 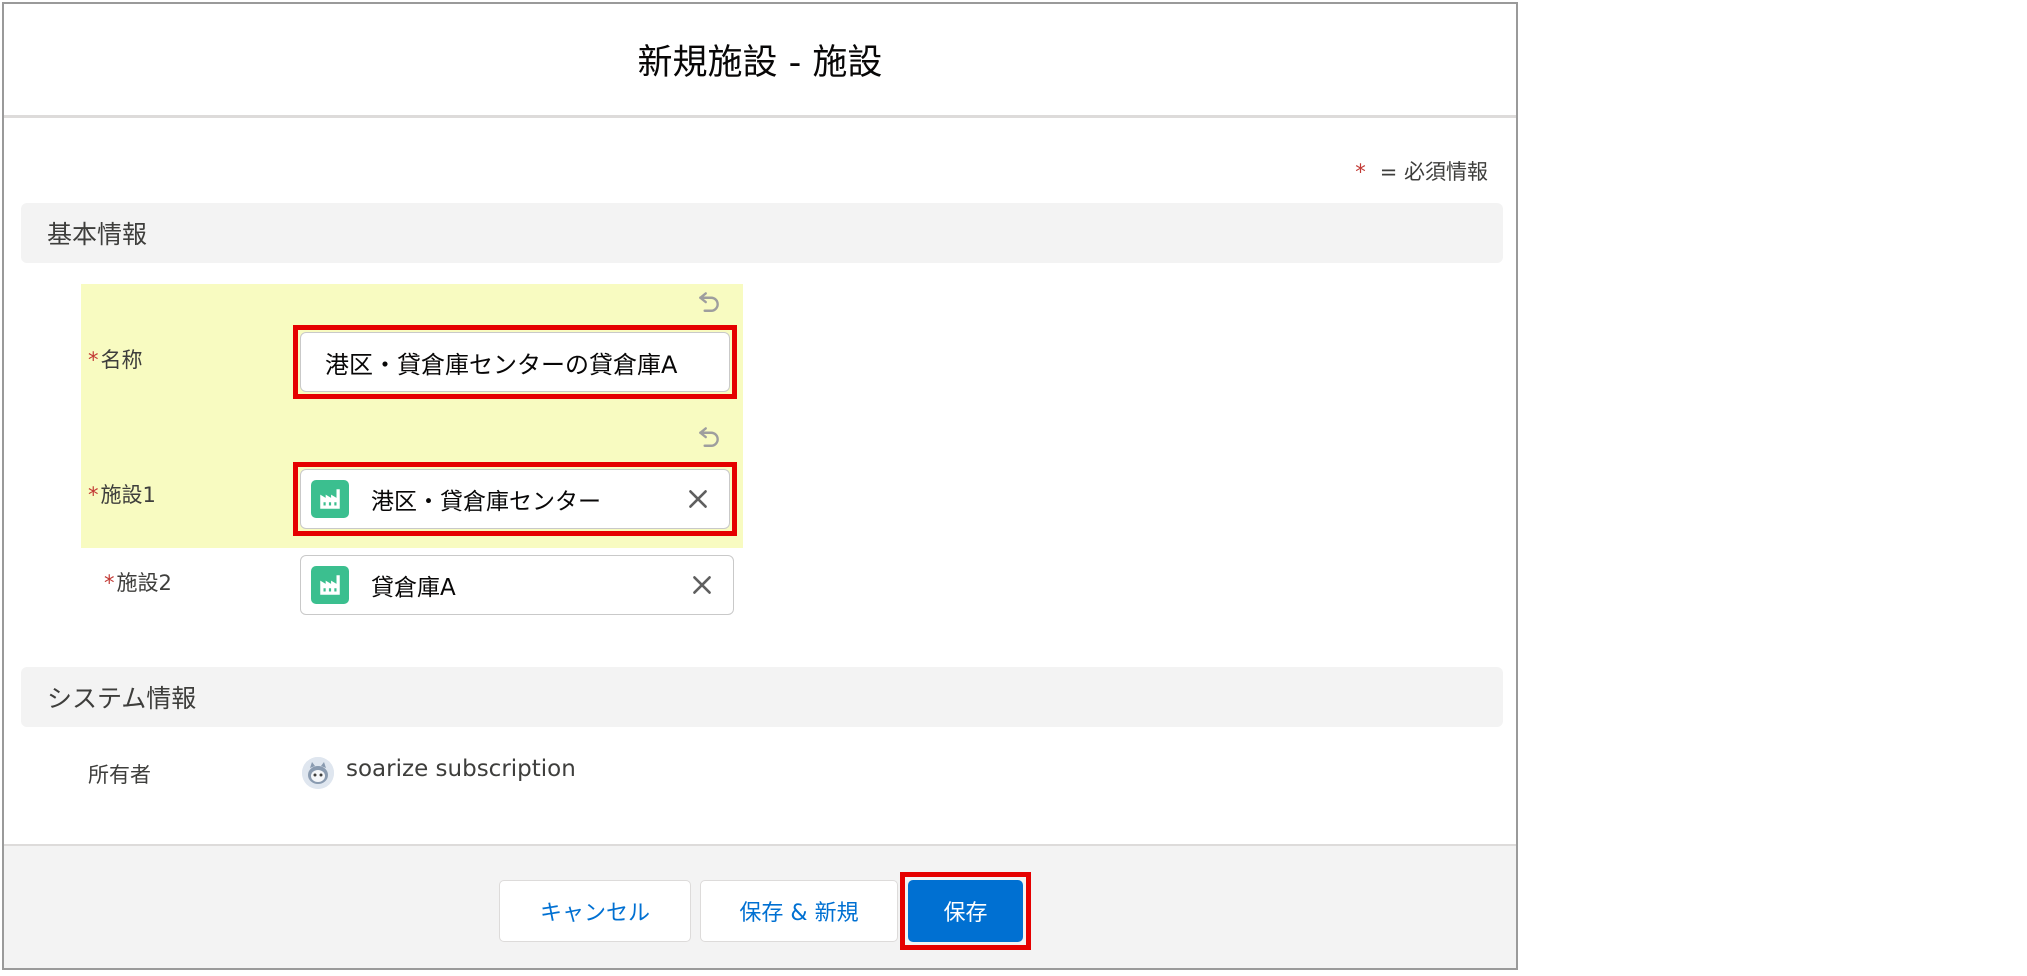 I want to click on save-and-new-button: 保存 & 新規, so click(x=799, y=911).